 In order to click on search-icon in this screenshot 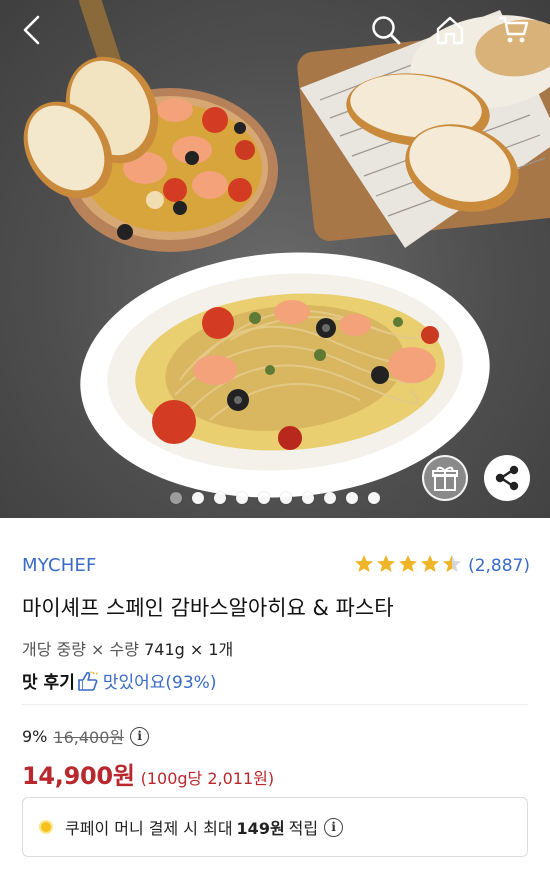, I will do `click(386, 30)`.